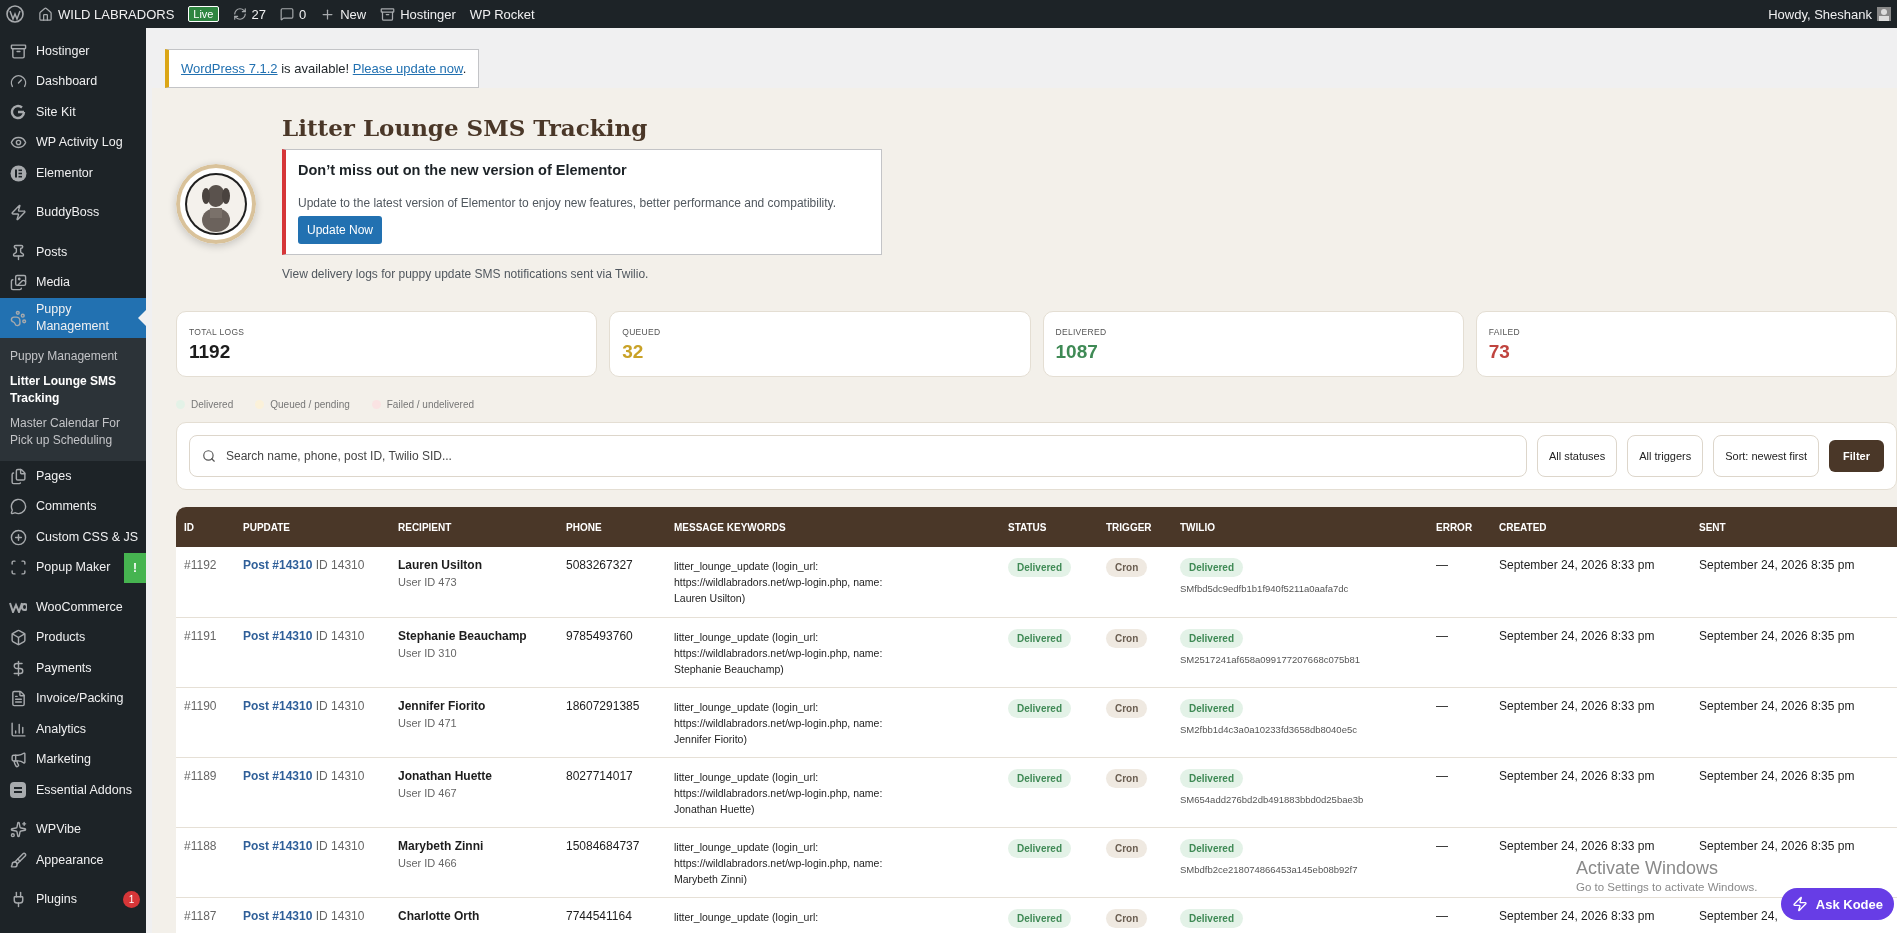  I want to click on phone-number: 18607291385, so click(603, 705).